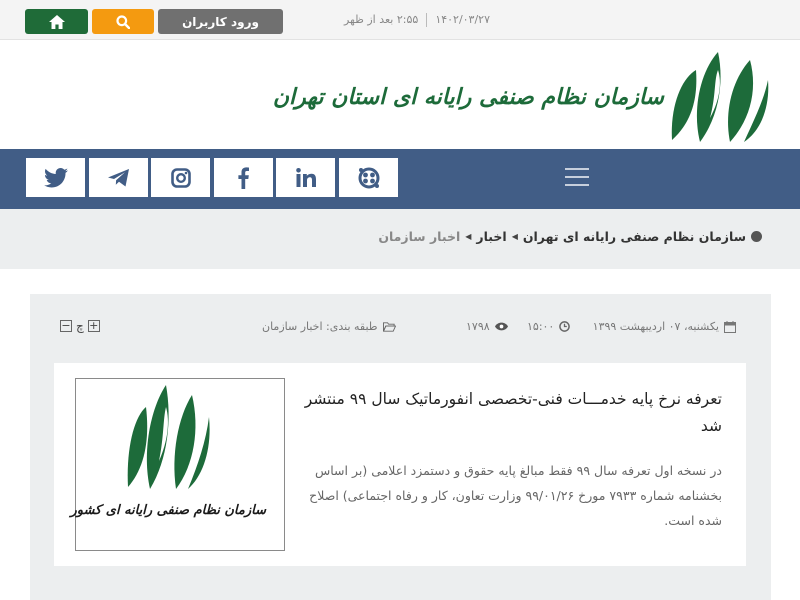 The image size is (800, 600). Describe the element at coordinates (756, 236) in the screenshot. I see `globe-icon` at that location.